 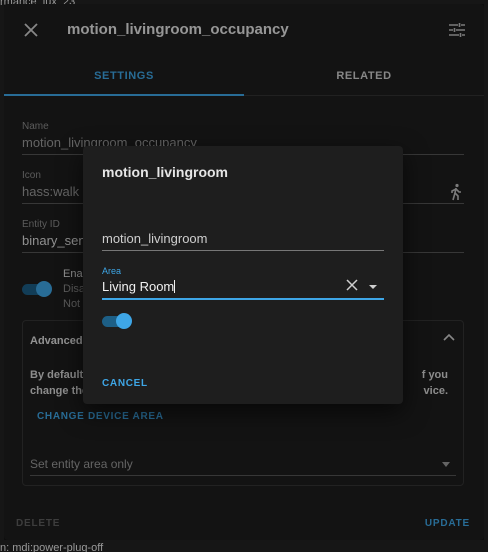 What do you see at coordinates (112, 271) in the screenshot?
I see `area-picker-label: Area` at bounding box center [112, 271].